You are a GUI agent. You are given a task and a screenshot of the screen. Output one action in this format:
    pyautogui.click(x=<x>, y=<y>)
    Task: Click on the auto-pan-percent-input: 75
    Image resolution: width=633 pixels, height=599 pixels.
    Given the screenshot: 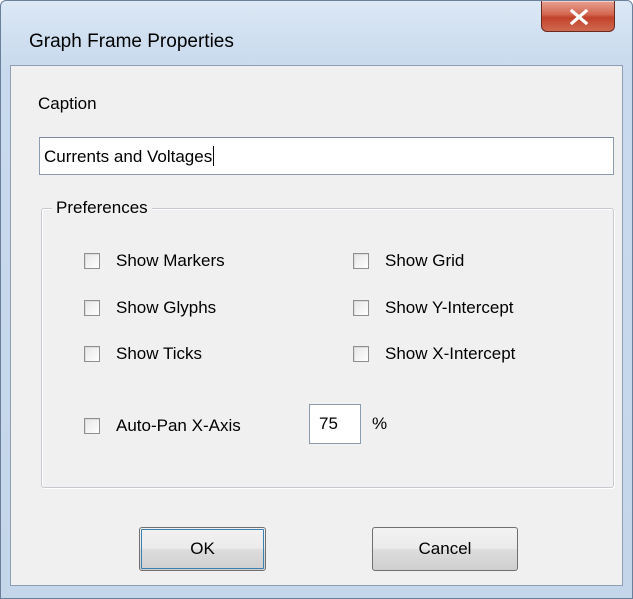 What is the action you would take?
    pyautogui.click(x=335, y=424)
    